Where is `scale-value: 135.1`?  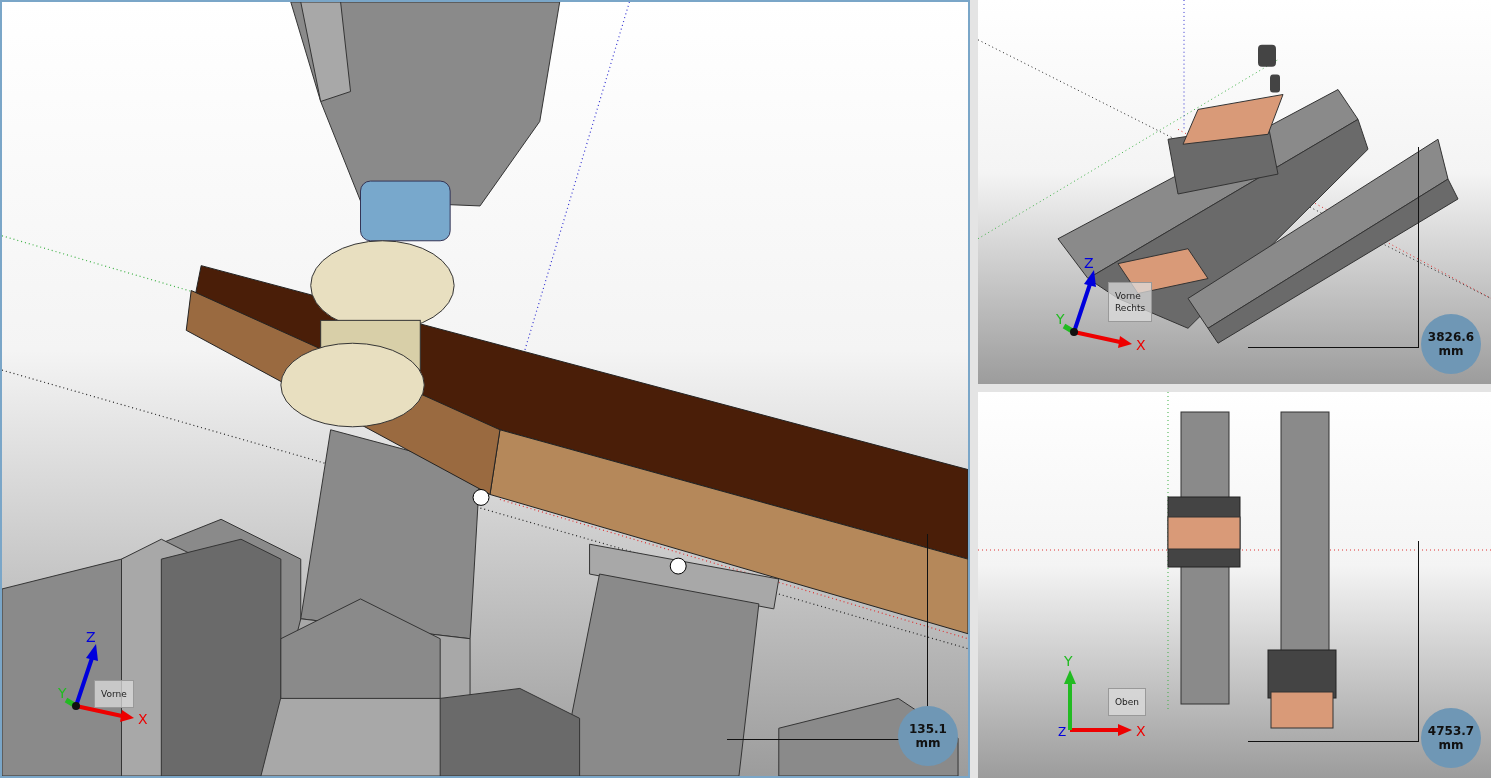
scale-value: 135.1 is located at coordinates (928, 729).